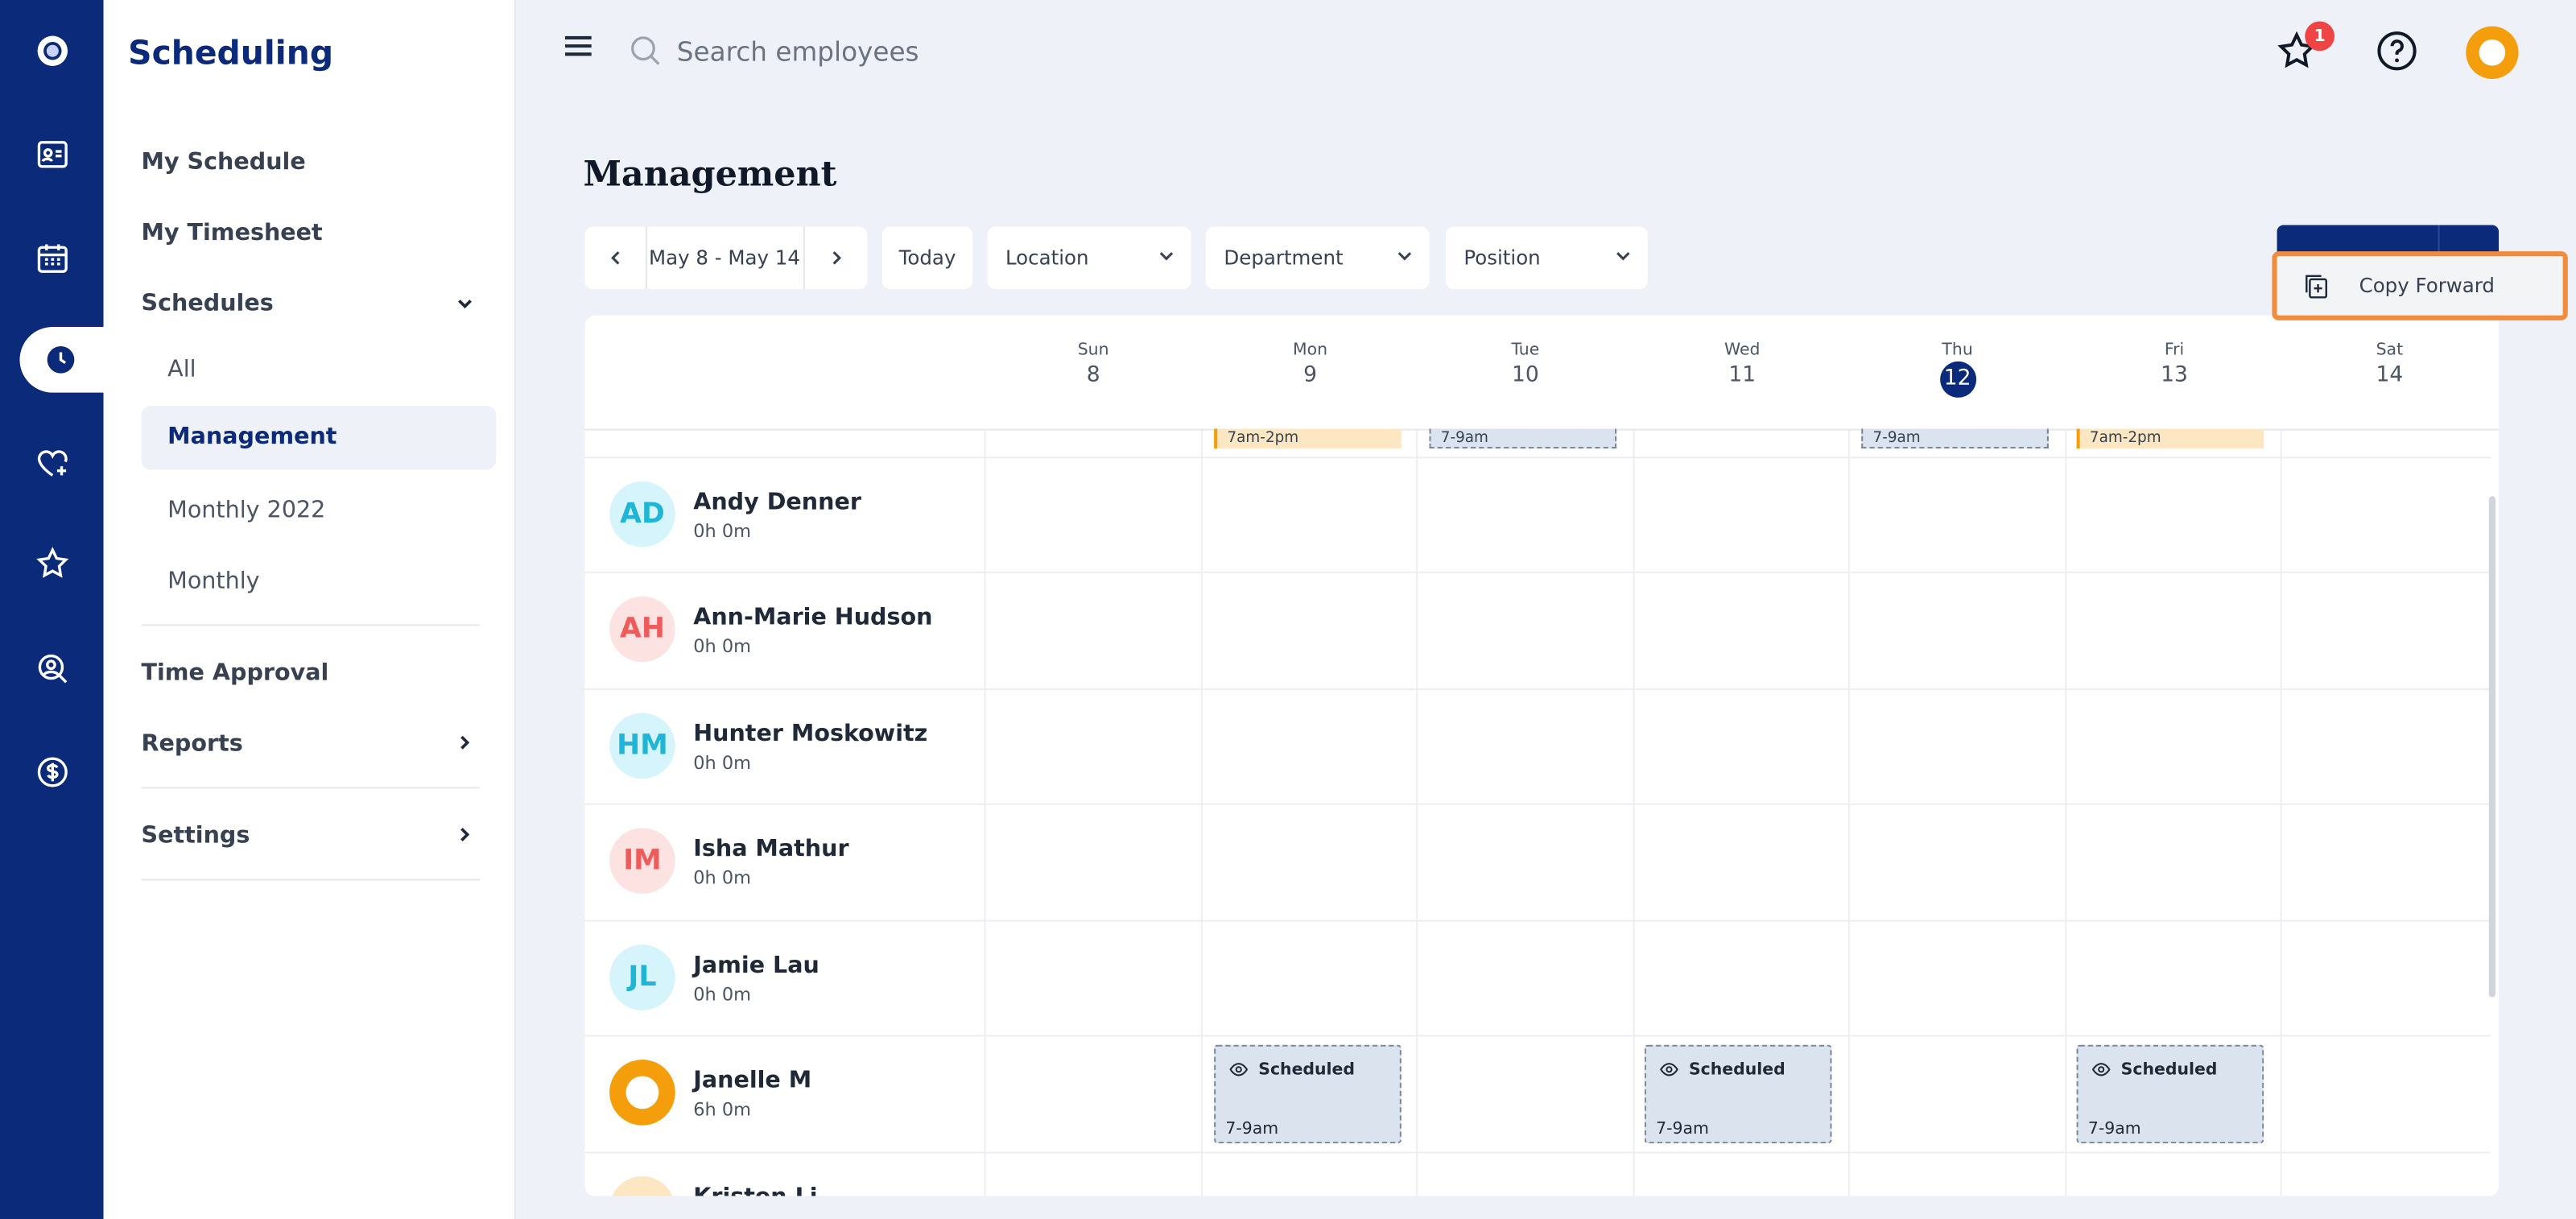 The width and height of the screenshot is (2576, 1219). I want to click on employee-row: AD Andy Denner 0h 0m, so click(798, 514).